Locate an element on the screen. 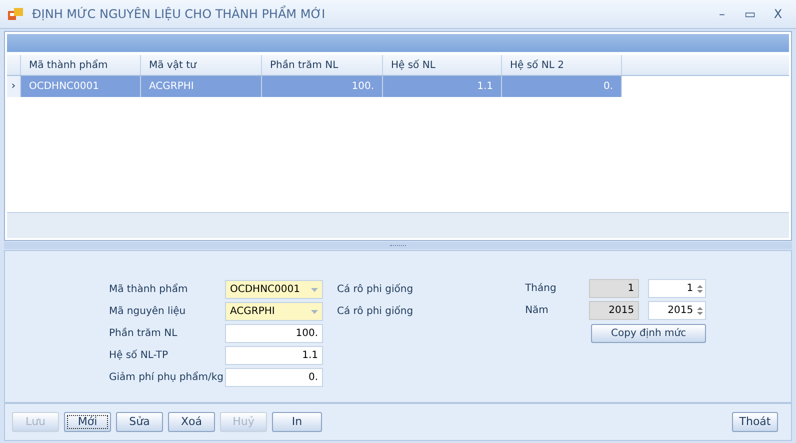  toolbar-button: Sửa is located at coordinates (139, 422).